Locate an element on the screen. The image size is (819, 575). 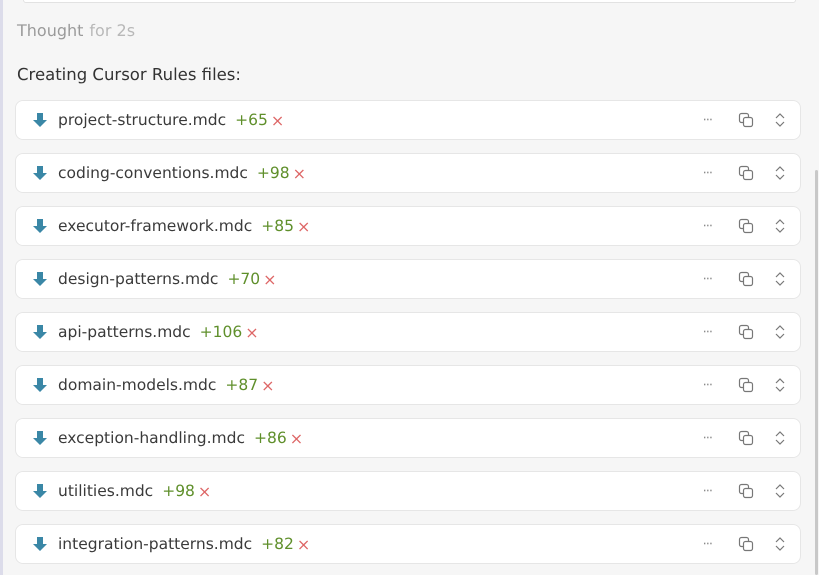
lines-added: +65 is located at coordinates (251, 120).